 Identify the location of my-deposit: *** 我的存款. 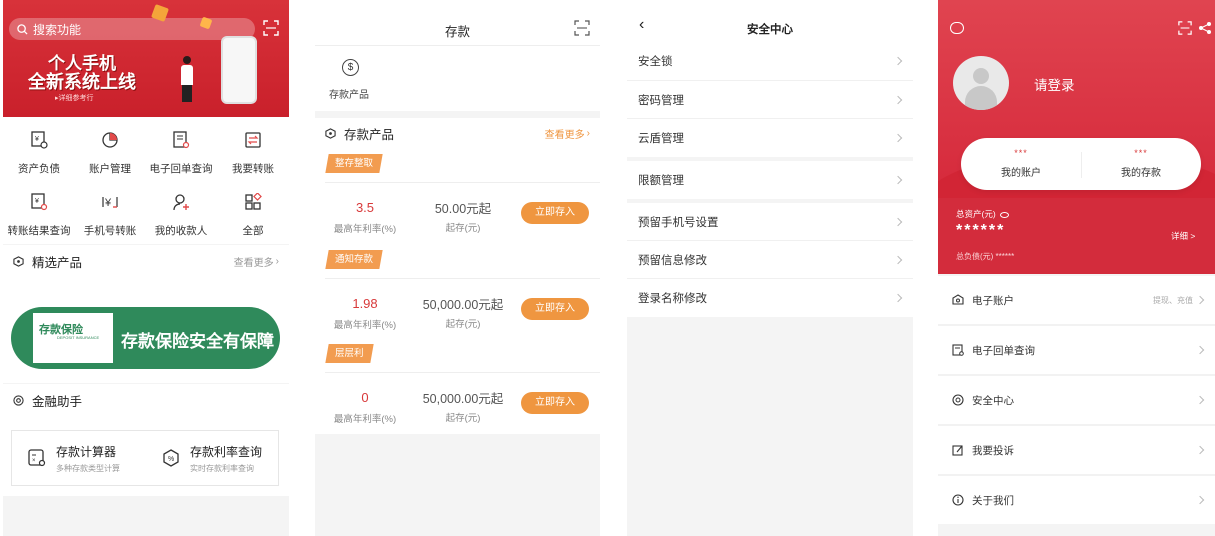
(1141, 163).